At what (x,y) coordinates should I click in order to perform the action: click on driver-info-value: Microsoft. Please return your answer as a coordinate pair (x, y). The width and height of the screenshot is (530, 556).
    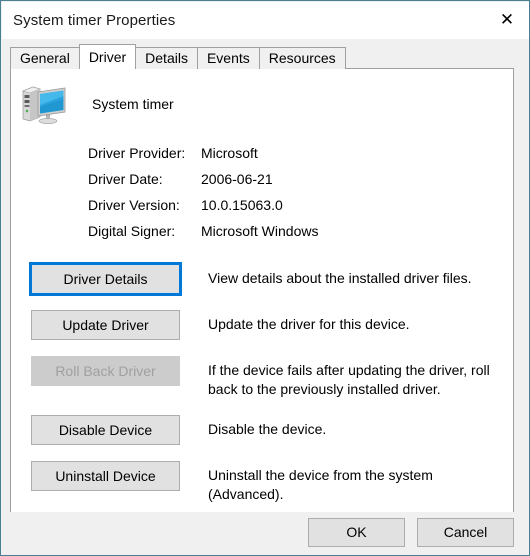
    Looking at the image, I should click on (229, 153).